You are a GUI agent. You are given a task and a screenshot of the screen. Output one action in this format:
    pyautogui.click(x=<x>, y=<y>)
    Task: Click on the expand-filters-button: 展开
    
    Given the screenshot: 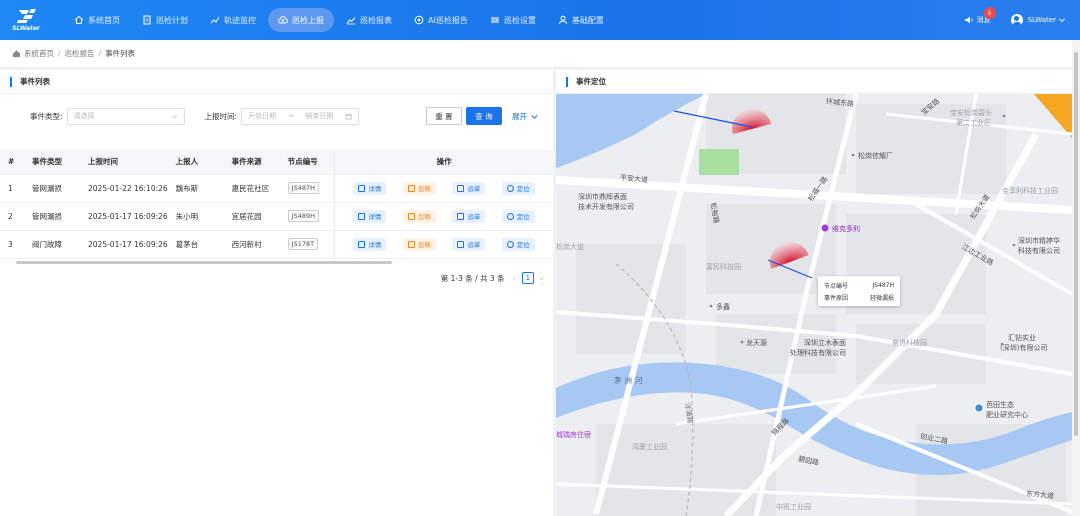 What is the action you would take?
    pyautogui.click(x=525, y=116)
    